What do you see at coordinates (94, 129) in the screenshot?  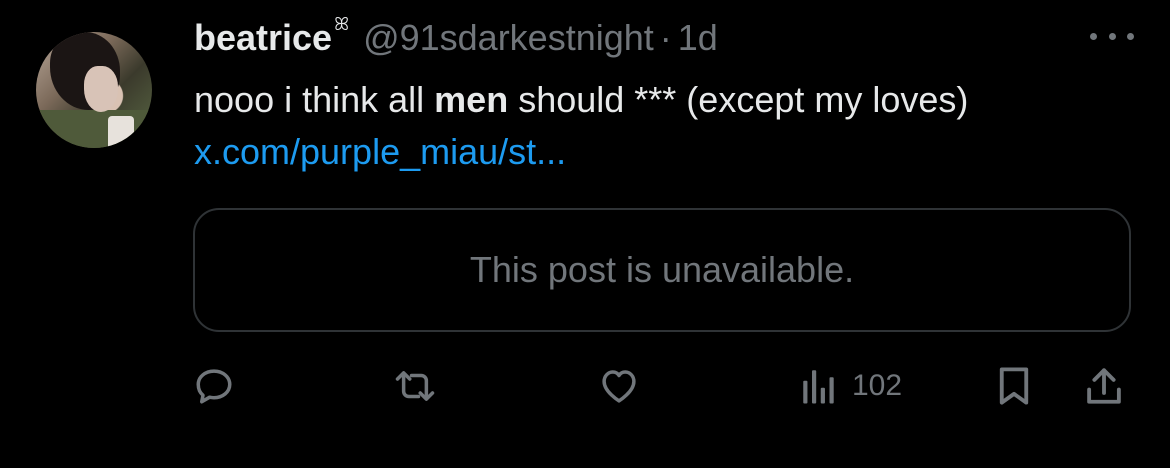 I see `avatar-jacket` at bounding box center [94, 129].